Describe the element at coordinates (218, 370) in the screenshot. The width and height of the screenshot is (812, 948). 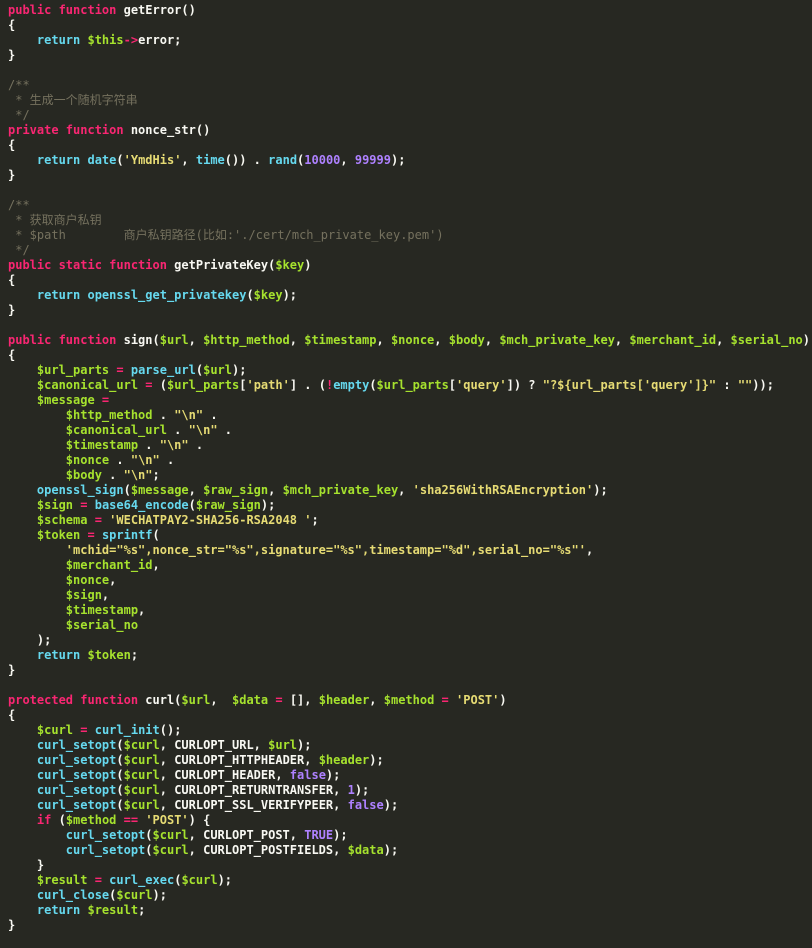
I see `code-token: $url` at that location.